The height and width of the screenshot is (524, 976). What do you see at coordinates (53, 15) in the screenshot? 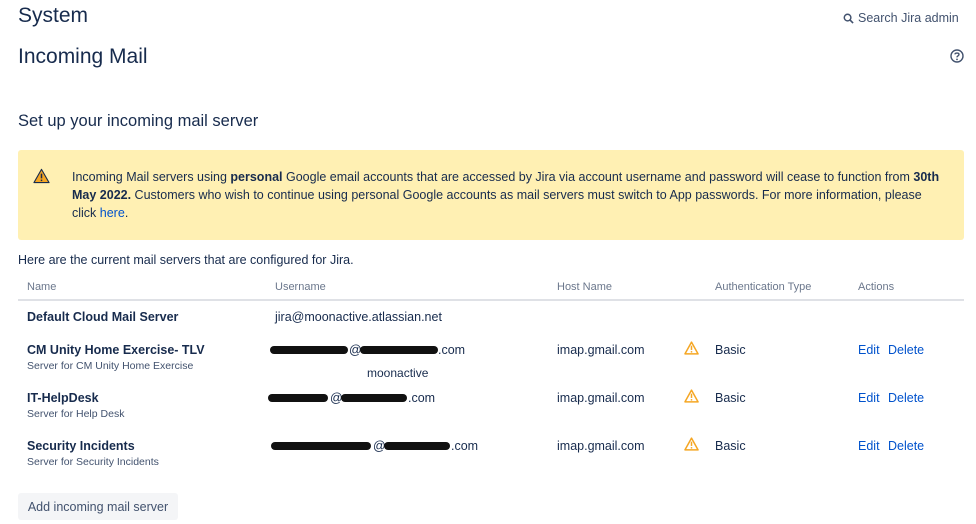
I see `system-title: System` at bounding box center [53, 15].